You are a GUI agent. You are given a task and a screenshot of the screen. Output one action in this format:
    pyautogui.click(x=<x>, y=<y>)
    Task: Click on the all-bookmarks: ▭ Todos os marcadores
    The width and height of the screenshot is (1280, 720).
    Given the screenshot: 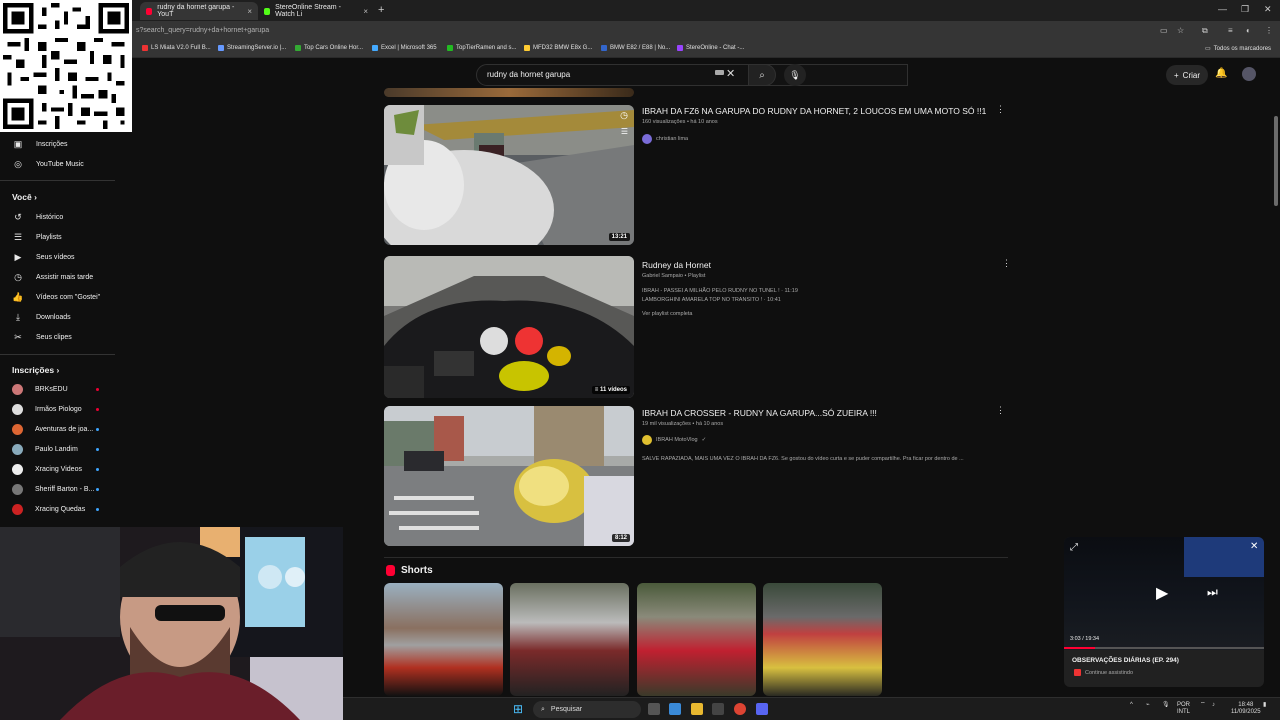 What is the action you would take?
    pyautogui.click(x=1238, y=49)
    